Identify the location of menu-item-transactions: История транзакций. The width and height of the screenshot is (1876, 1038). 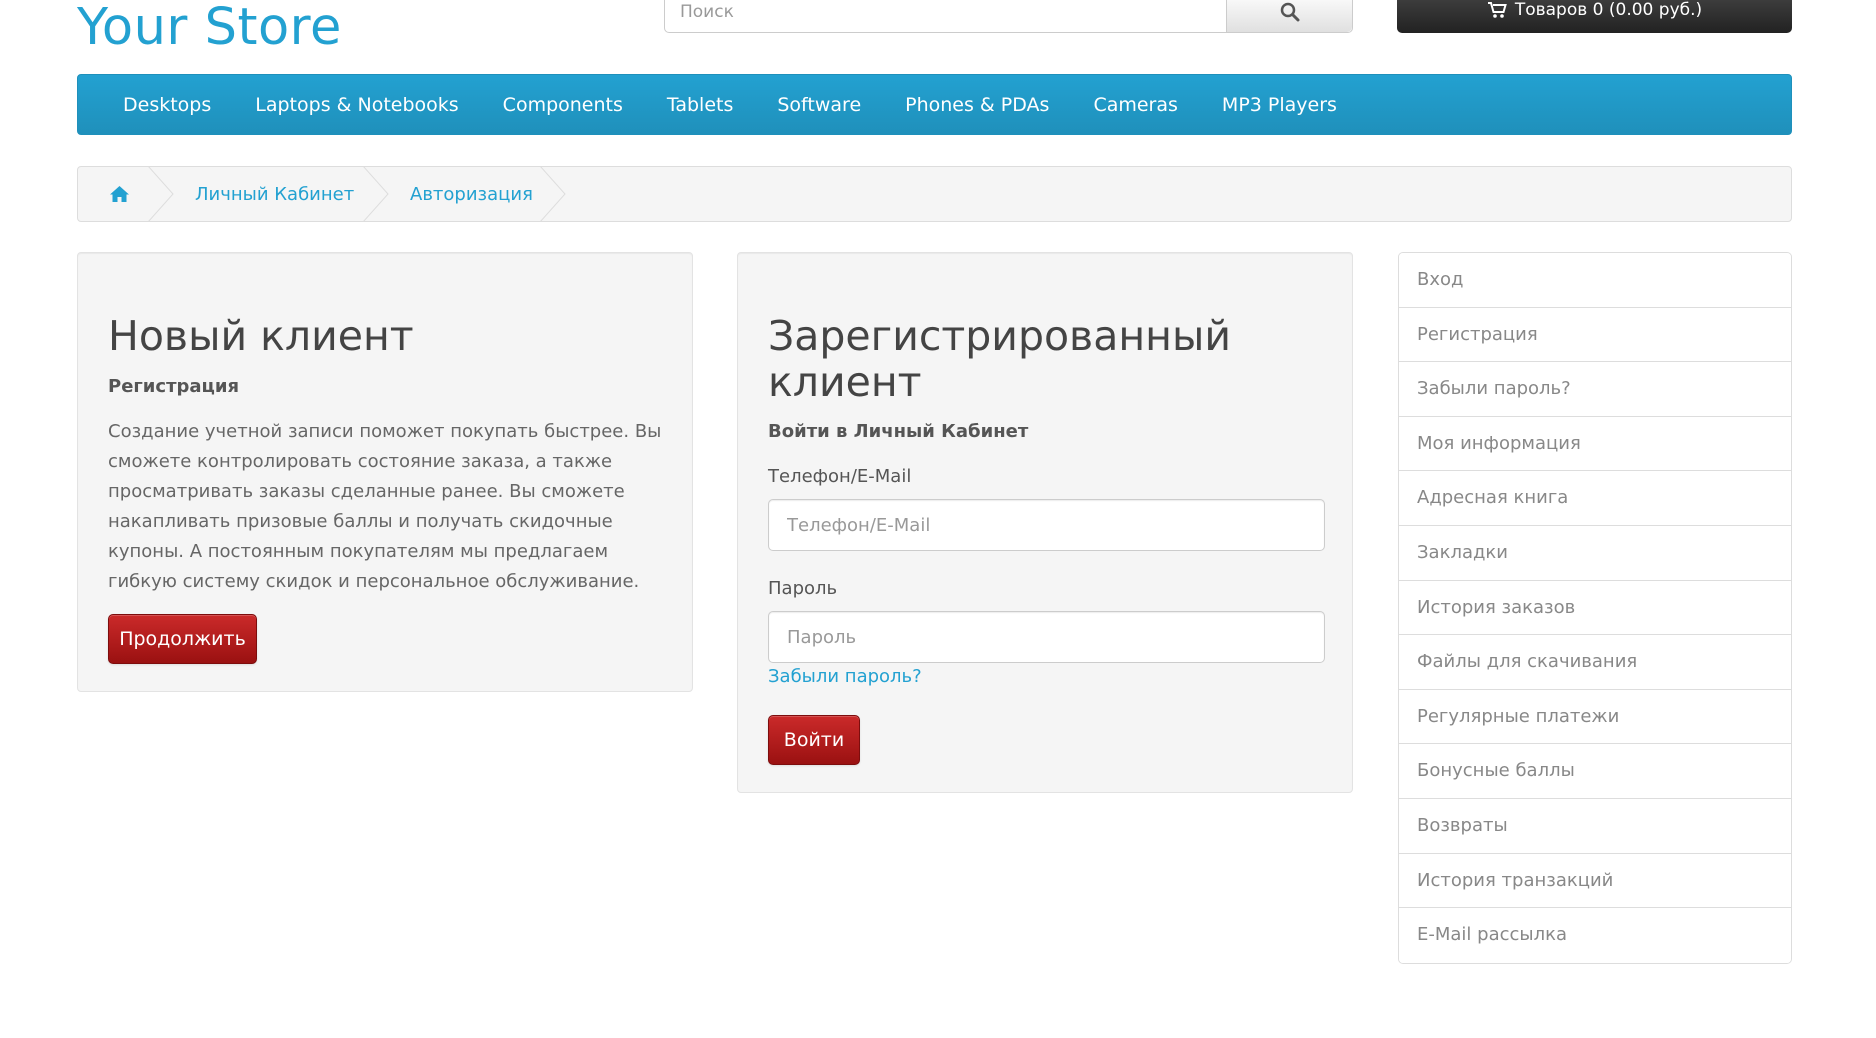
(1595, 881).